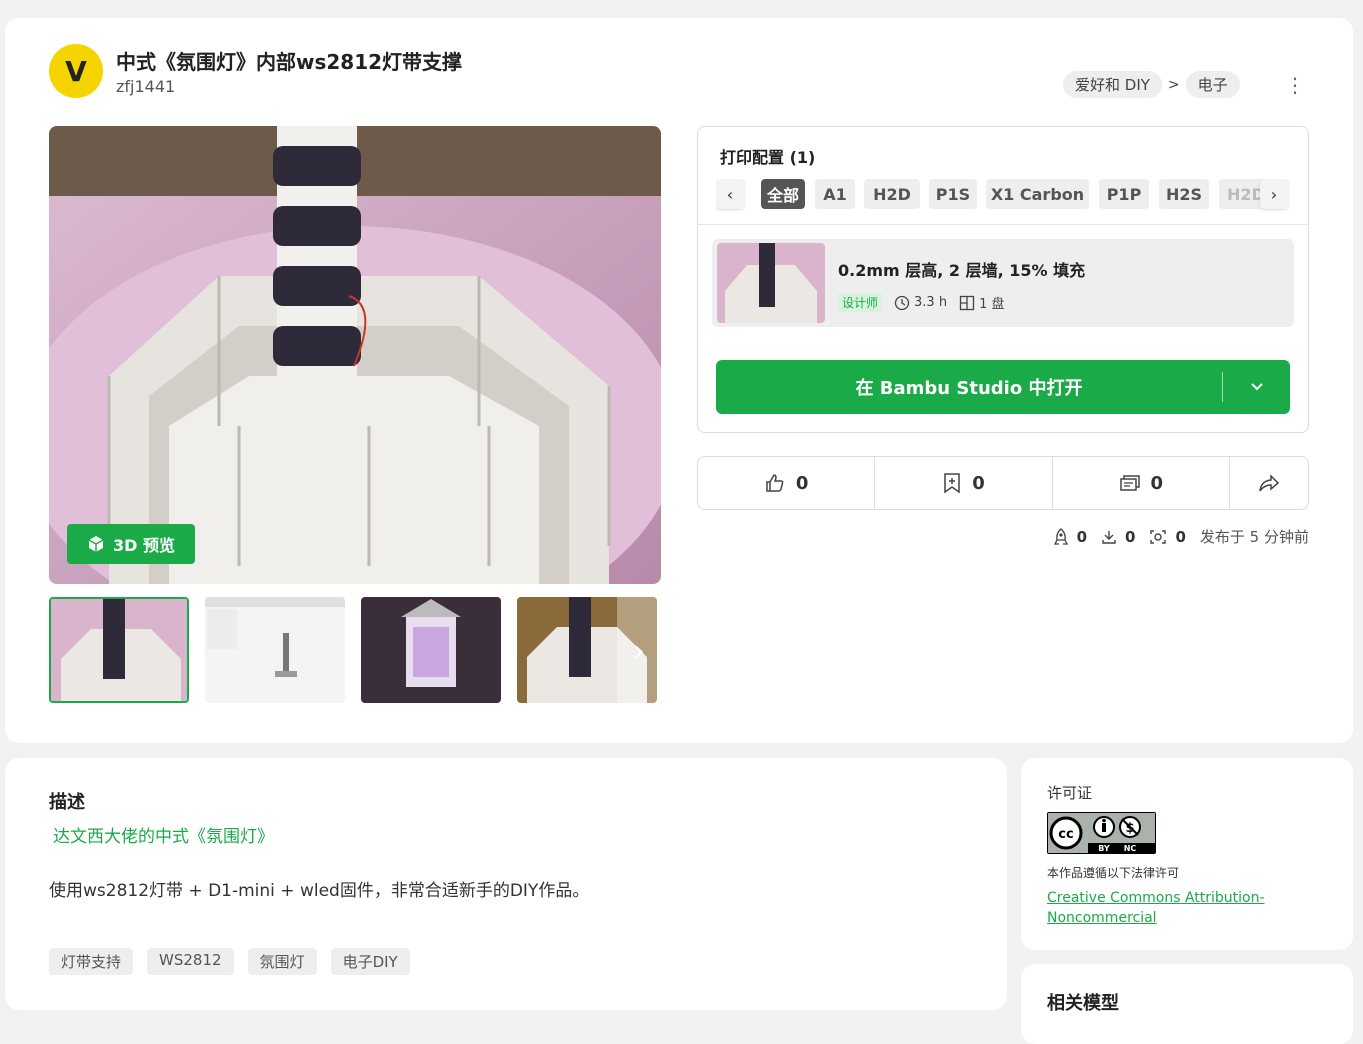  I want to click on share-button, so click(1269, 483).